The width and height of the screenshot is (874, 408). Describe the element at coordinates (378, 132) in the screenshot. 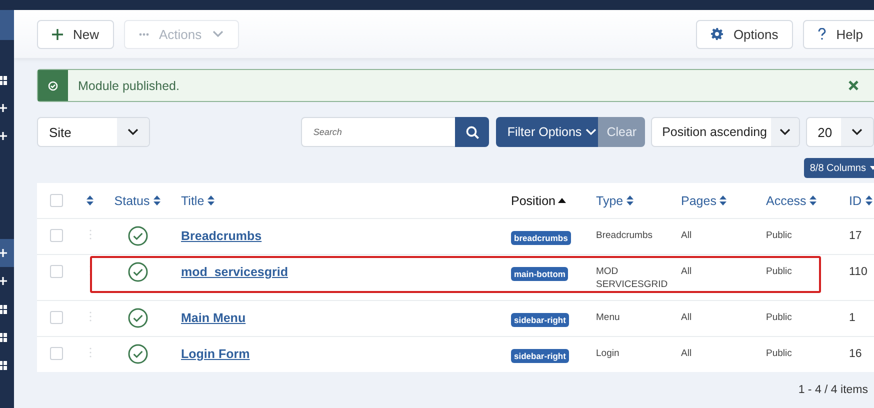

I see `search-field: Search` at that location.